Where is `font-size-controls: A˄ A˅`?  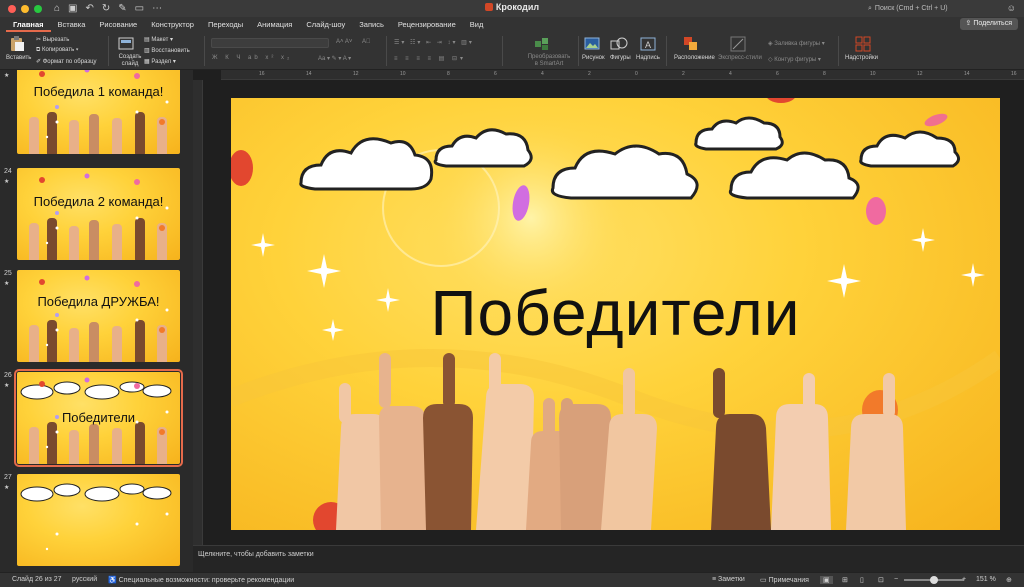
font-size-controls: A˄ A˅ is located at coordinates (344, 42).